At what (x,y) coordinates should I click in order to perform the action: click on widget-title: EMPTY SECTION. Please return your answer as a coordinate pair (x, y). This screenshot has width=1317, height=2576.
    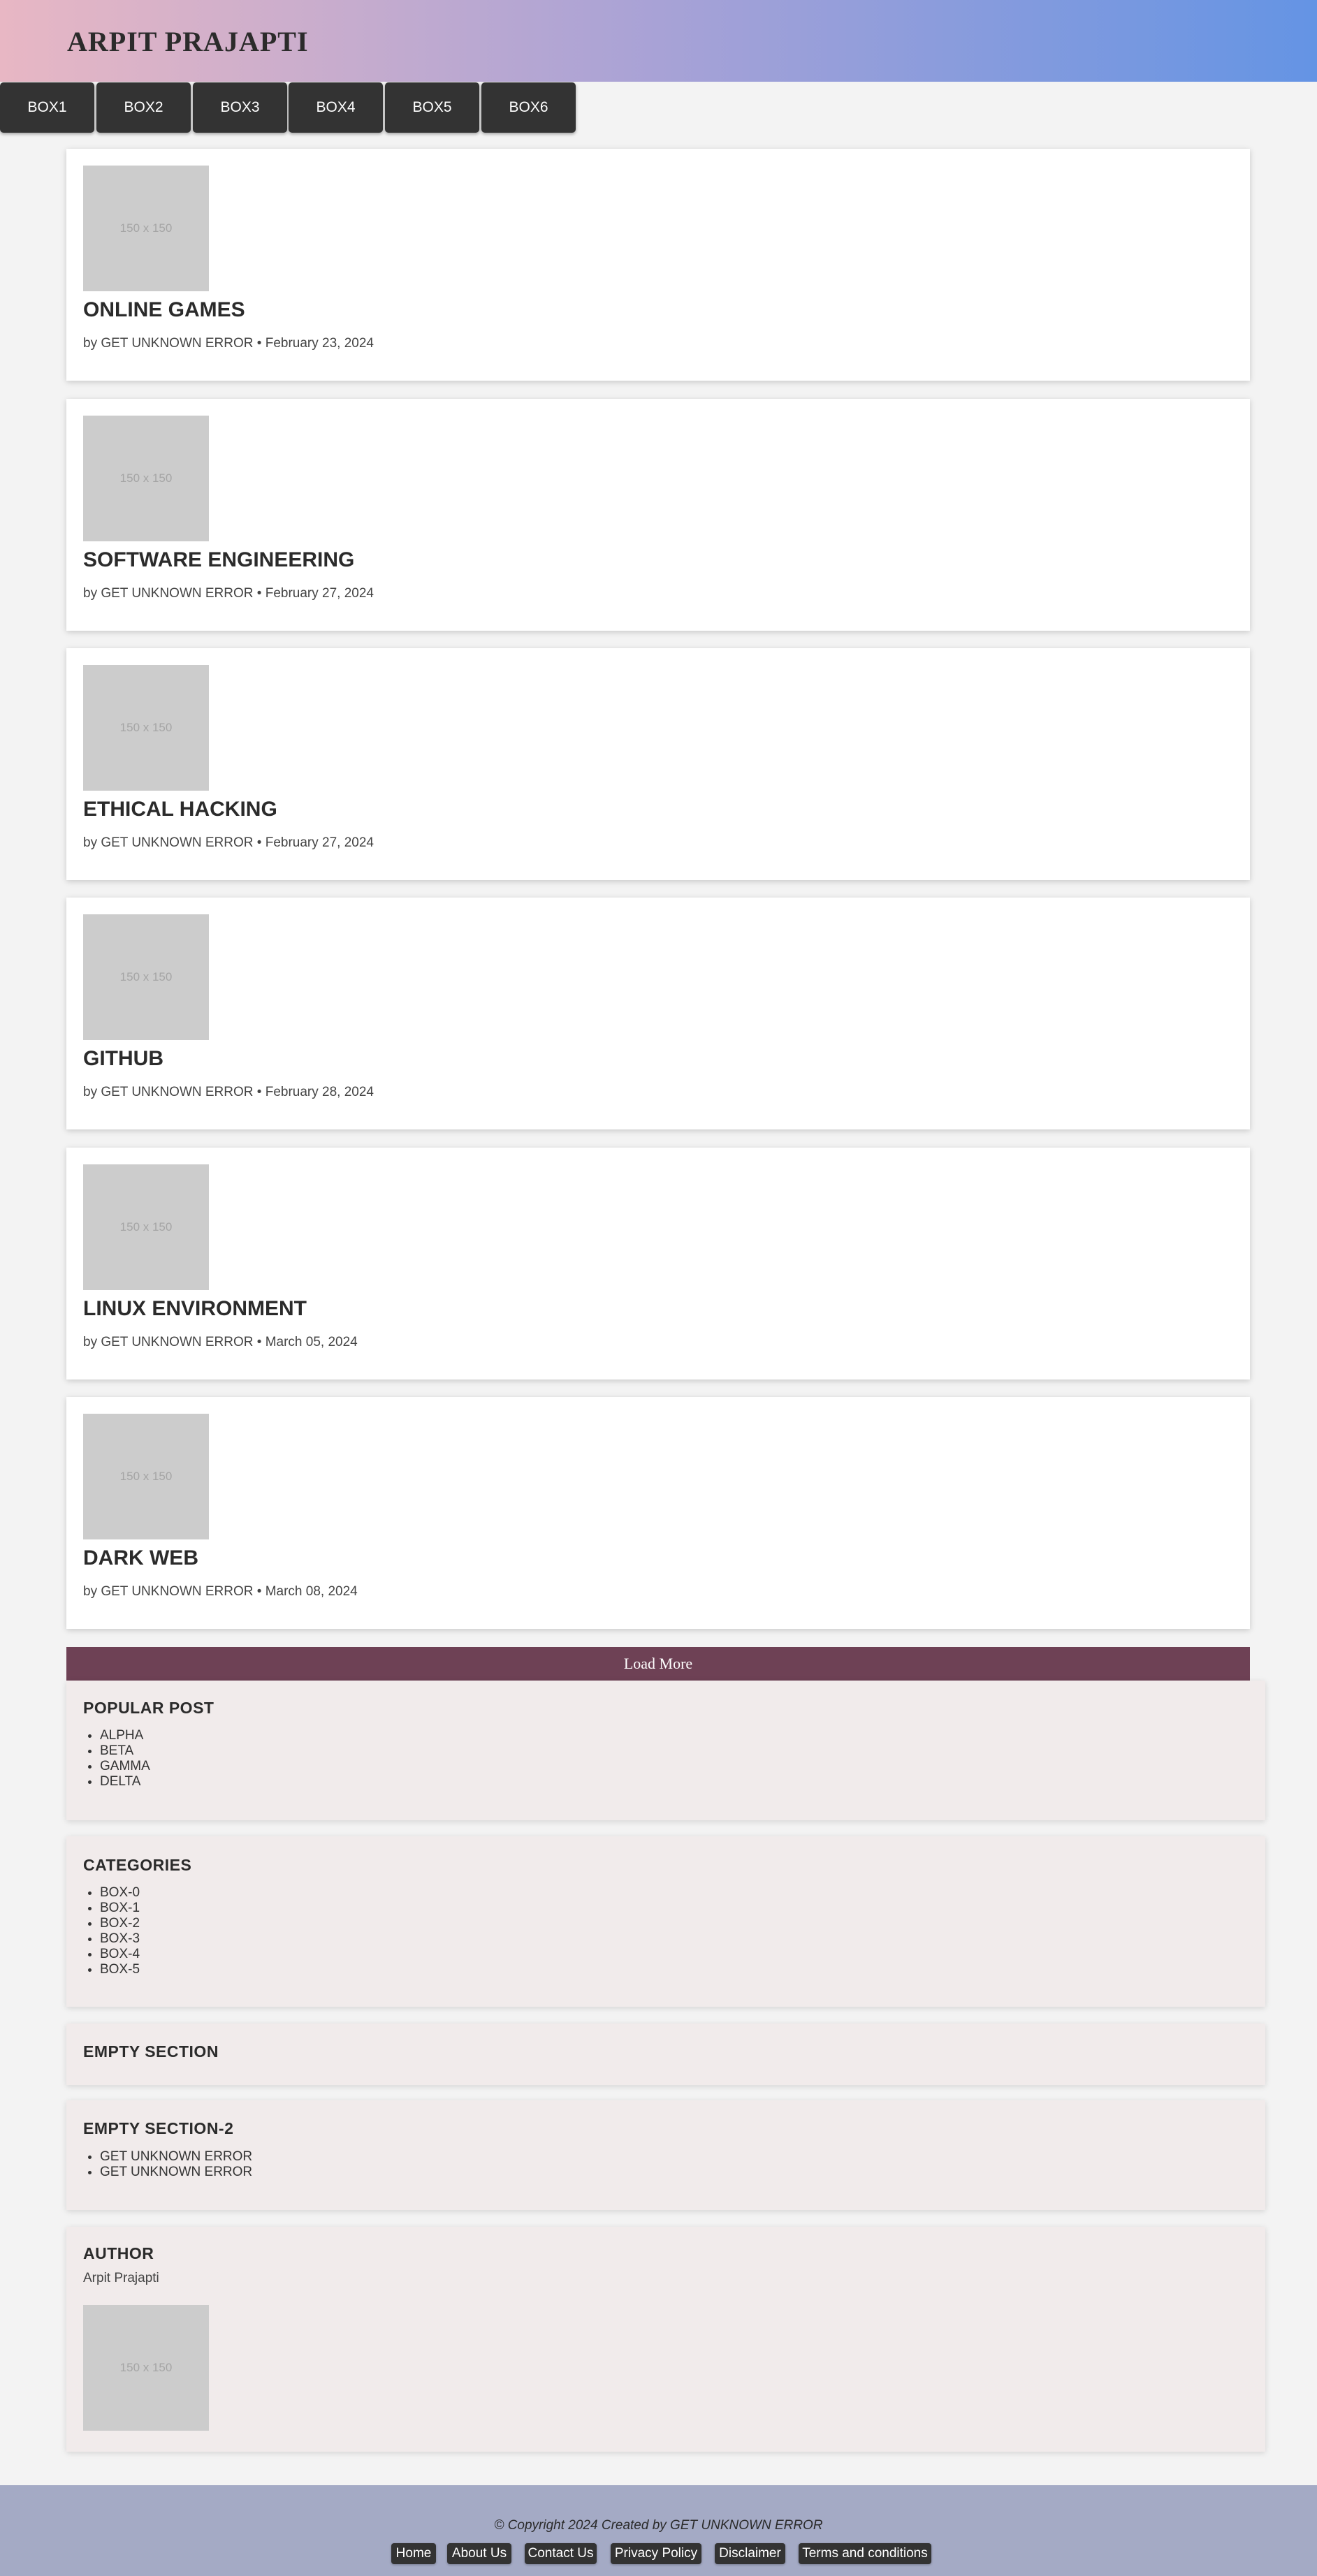
    Looking at the image, I should click on (151, 2051).